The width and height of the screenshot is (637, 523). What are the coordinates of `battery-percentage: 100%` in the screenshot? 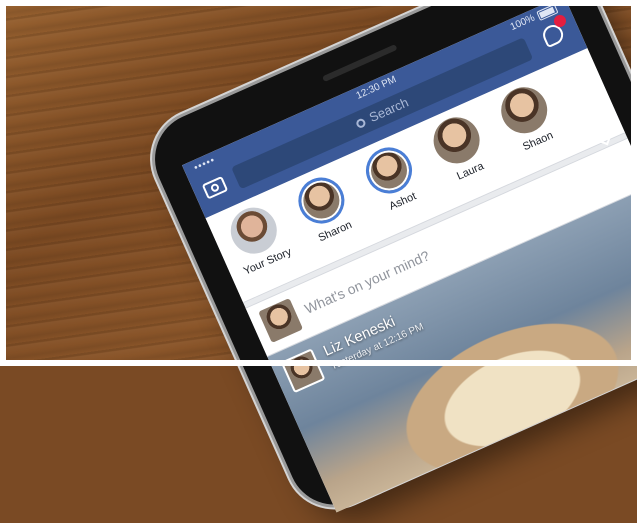 It's located at (522, 23).